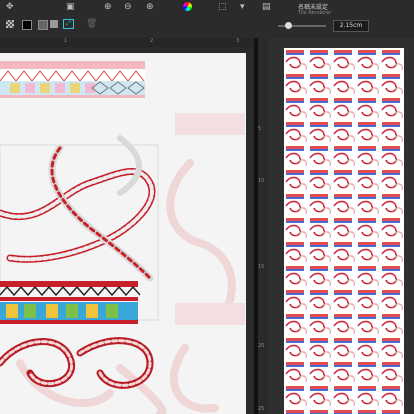 The width and height of the screenshot is (414, 414). What do you see at coordinates (242, 7) in the screenshot?
I see `dropdown-icon: ▾` at bounding box center [242, 7].